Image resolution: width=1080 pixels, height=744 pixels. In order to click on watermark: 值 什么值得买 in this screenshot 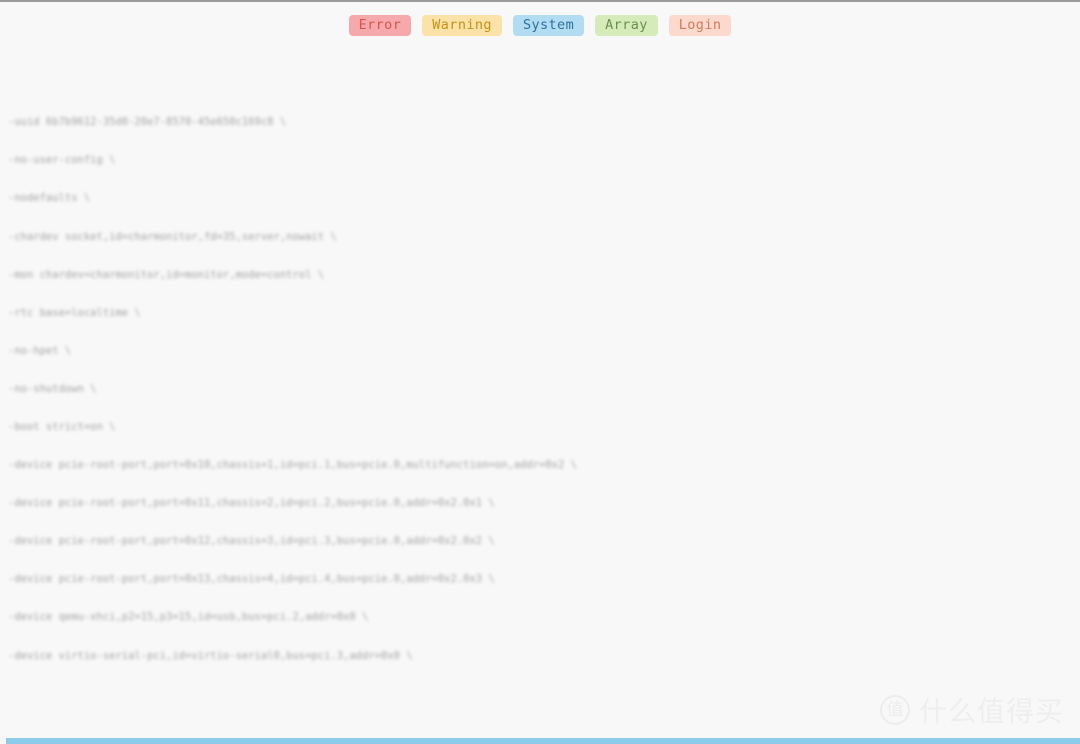, I will do `click(971, 710)`.